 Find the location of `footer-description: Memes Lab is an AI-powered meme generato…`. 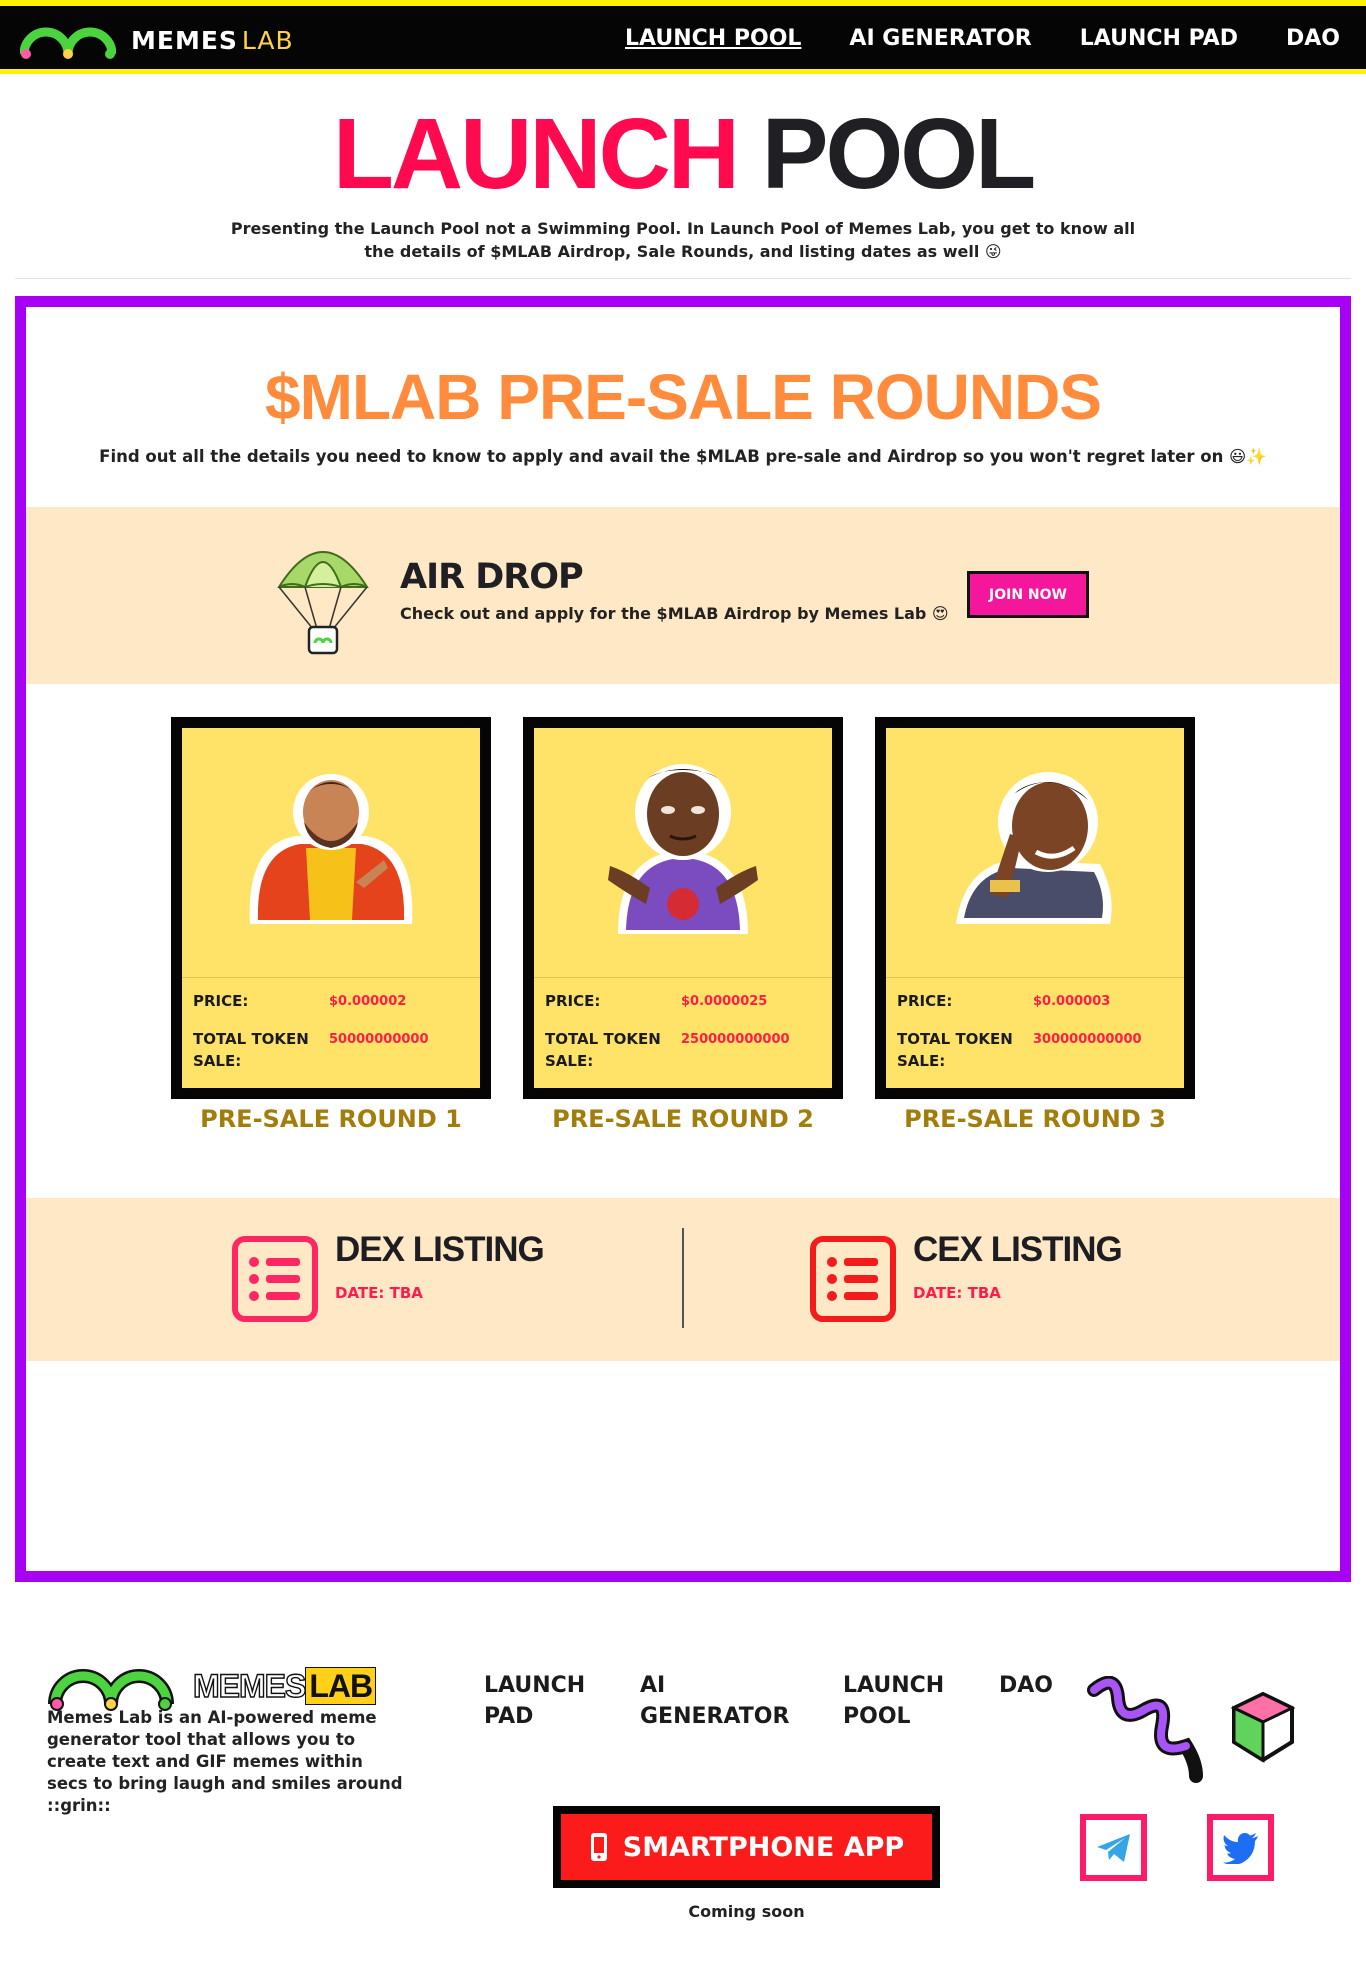

footer-description: Memes Lab is an AI-powered meme generato… is located at coordinates (225, 1761).